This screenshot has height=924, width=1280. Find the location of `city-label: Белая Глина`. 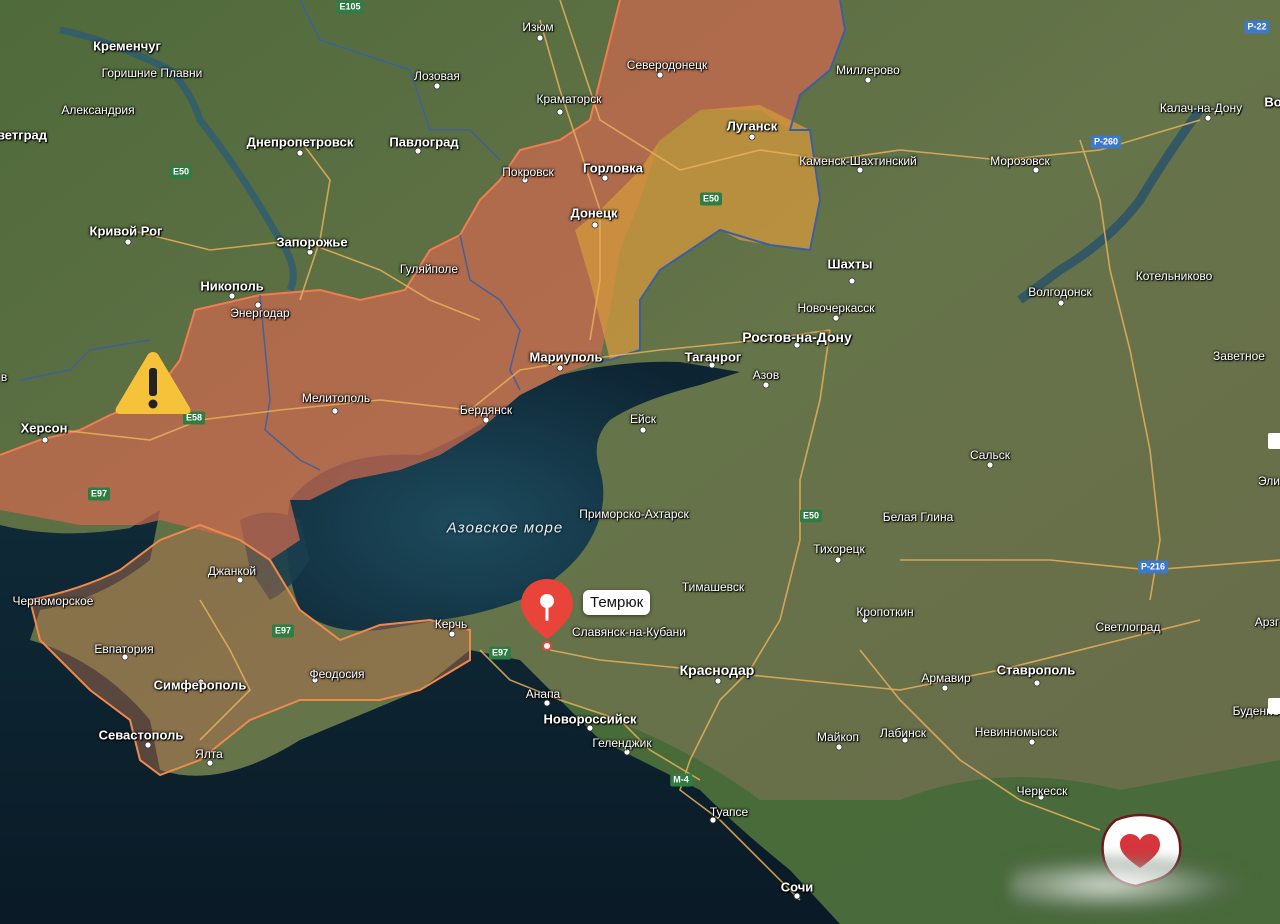

city-label: Белая Глина is located at coordinates (918, 517).